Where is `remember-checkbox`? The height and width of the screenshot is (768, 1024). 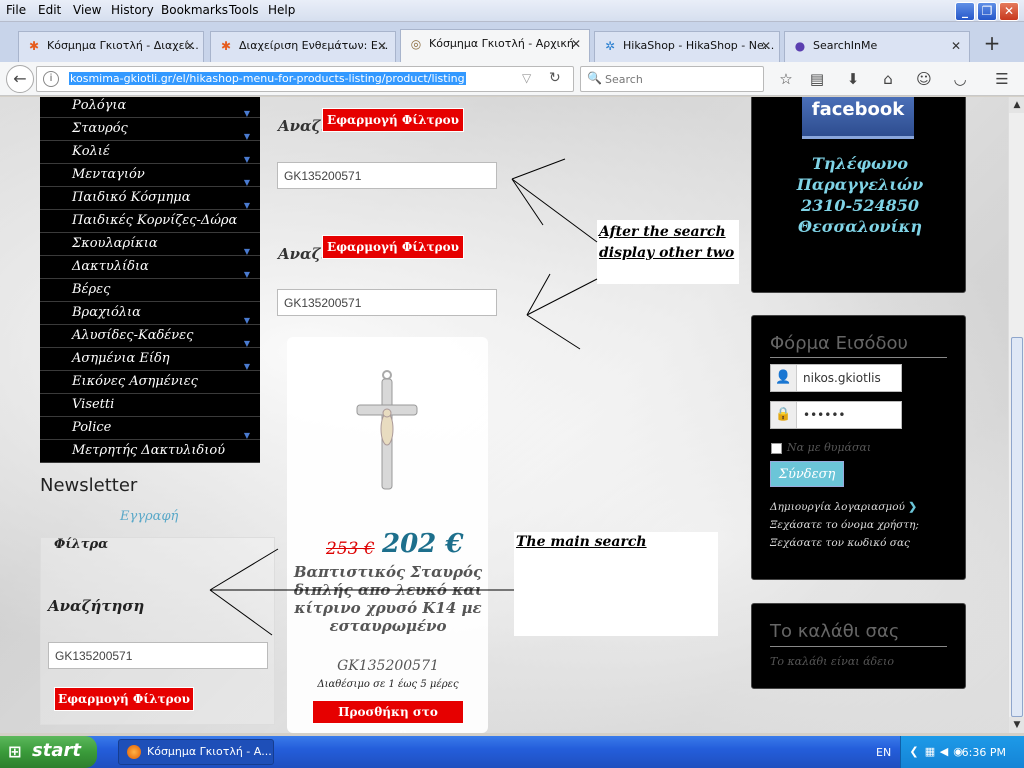 remember-checkbox is located at coordinates (776, 448).